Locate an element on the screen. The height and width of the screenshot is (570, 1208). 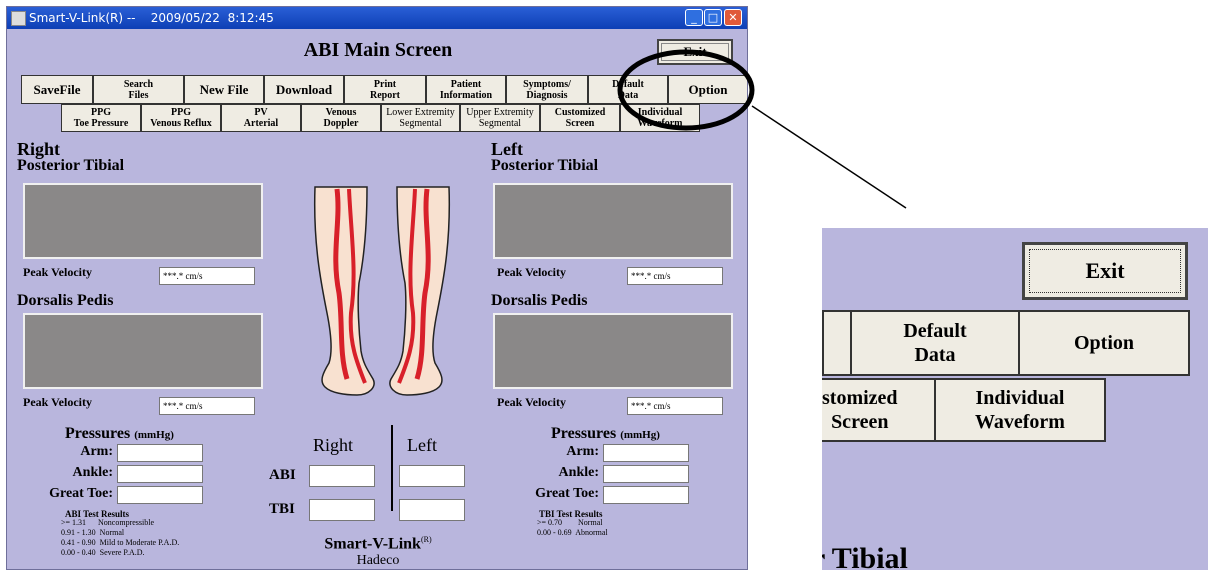
callout-line is located at coordinates (829, 157).